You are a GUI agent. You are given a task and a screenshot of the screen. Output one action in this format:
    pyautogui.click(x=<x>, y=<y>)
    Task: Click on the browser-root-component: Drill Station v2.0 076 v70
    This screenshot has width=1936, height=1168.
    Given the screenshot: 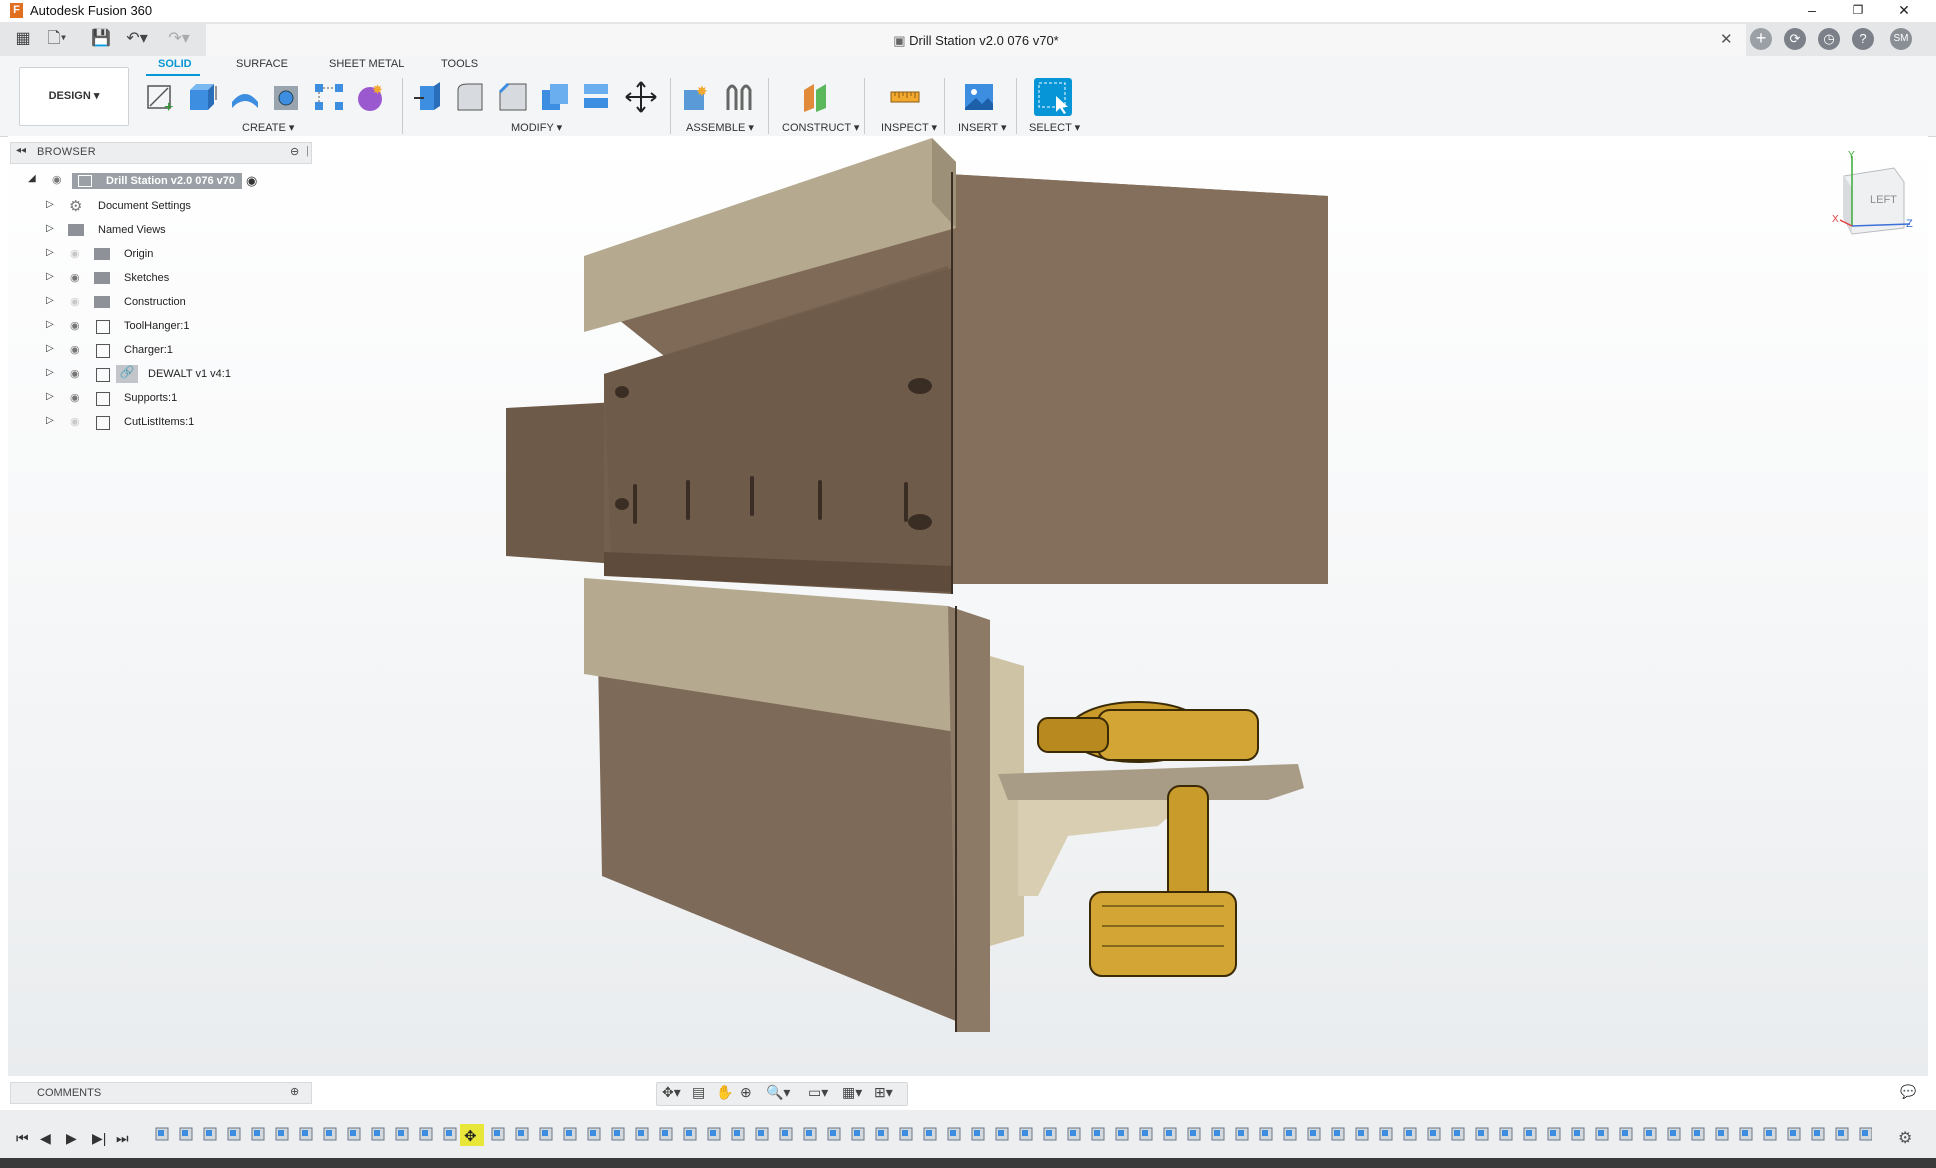 What is the action you would take?
    pyautogui.click(x=157, y=181)
    